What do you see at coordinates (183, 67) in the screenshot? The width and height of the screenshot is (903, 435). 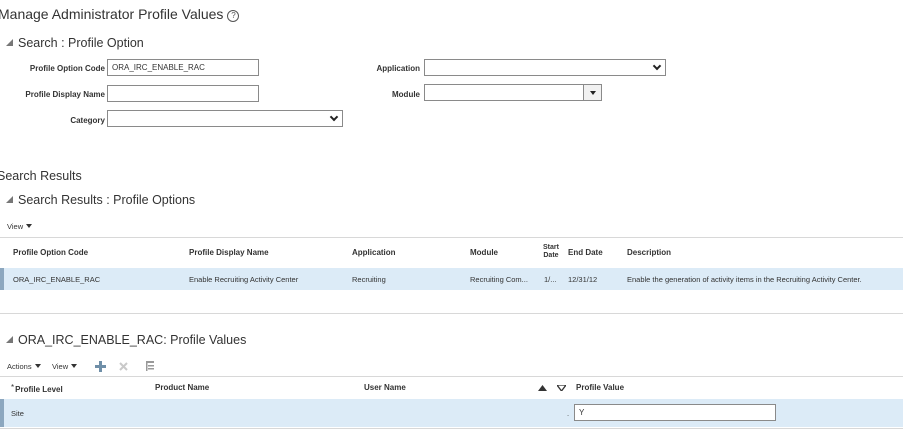 I see `profile-option-code-input: ORA_IRC_ENABLE_RAC` at bounding box center [183, 67].